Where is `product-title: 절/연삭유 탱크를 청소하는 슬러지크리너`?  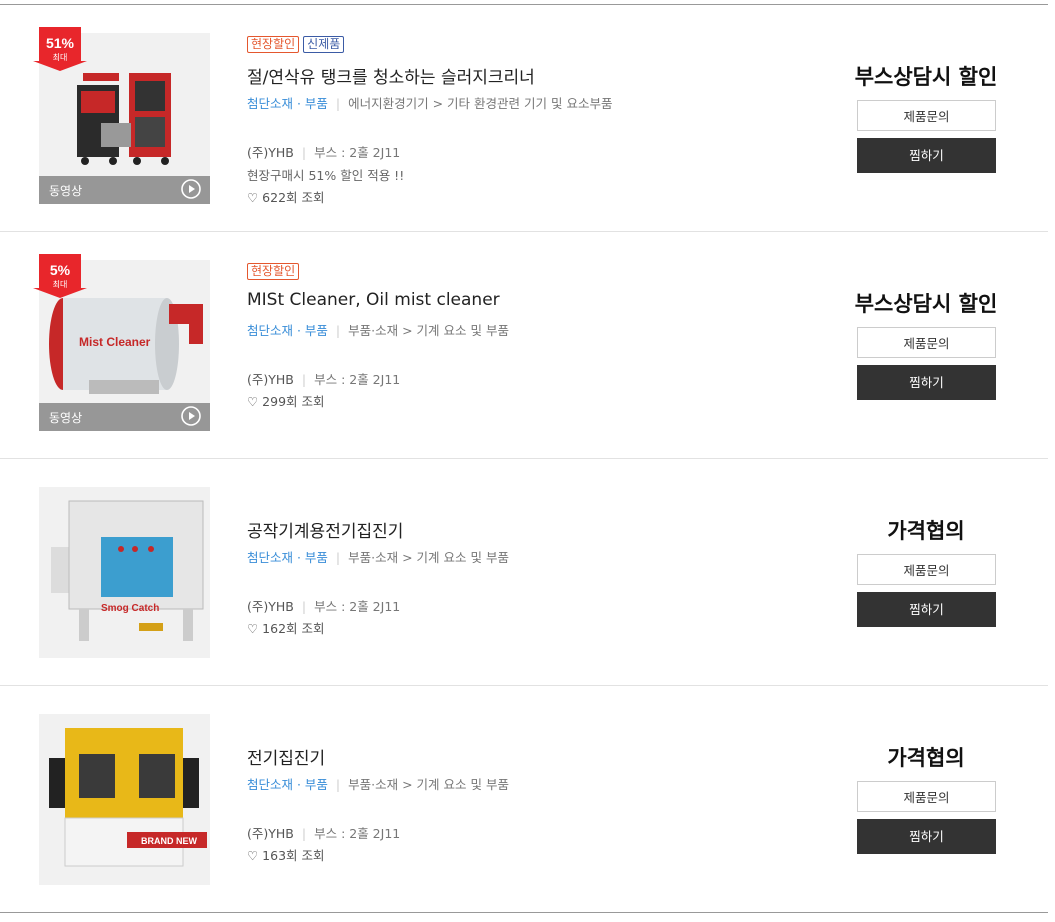 product-title: 절/연삭유 탱크를 청소하는 슬러지크리너 is located at coordinates (391, 75).